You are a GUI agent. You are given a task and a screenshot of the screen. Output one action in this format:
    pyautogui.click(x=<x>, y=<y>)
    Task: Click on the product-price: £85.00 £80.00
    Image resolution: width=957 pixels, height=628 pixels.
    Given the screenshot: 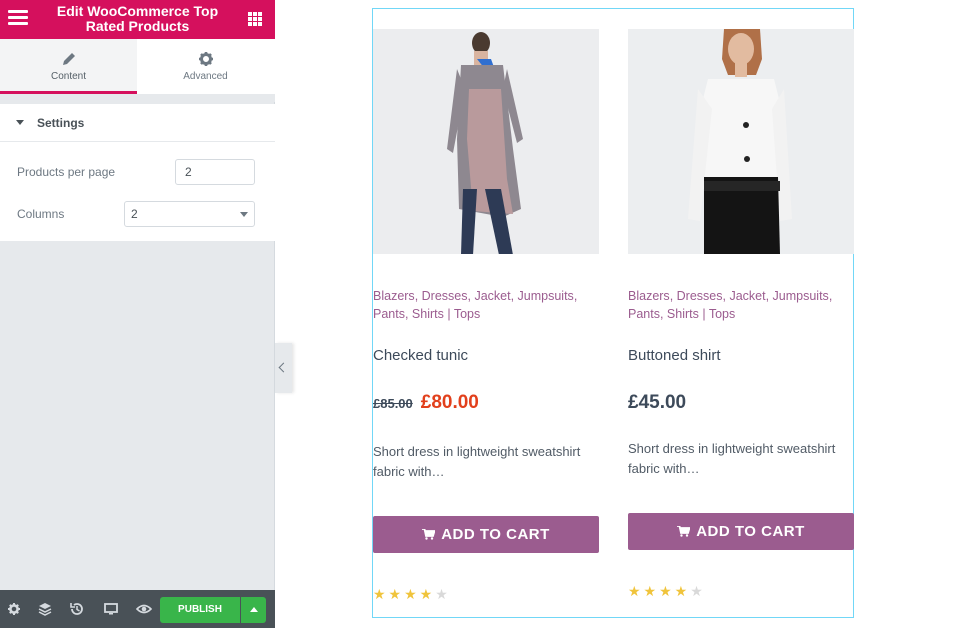 What is the action you would take?
    pyautogui.click(x=426, y=403)
    